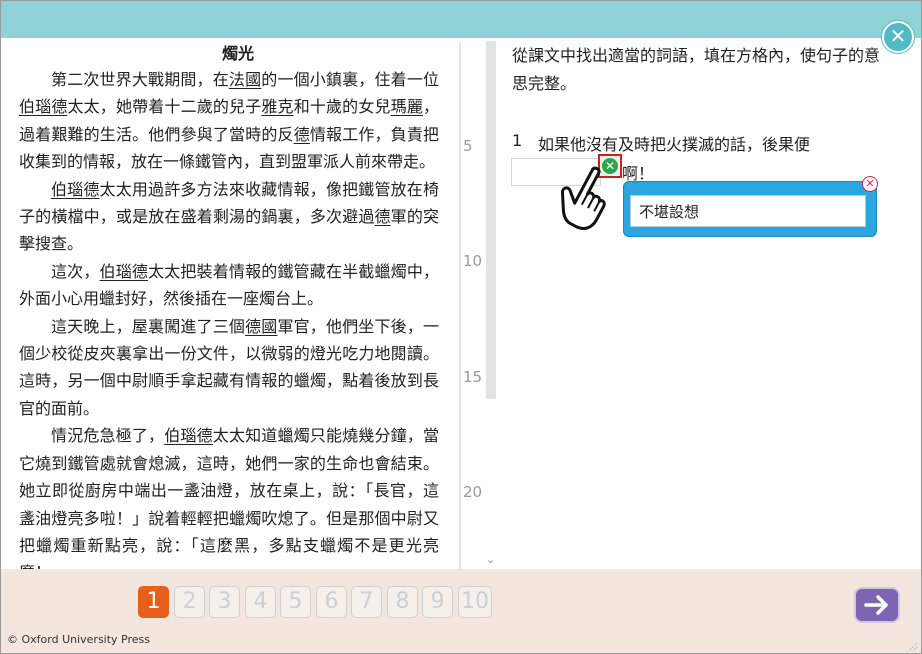  I want to click on page-button-2: 2, so click(189, 602).